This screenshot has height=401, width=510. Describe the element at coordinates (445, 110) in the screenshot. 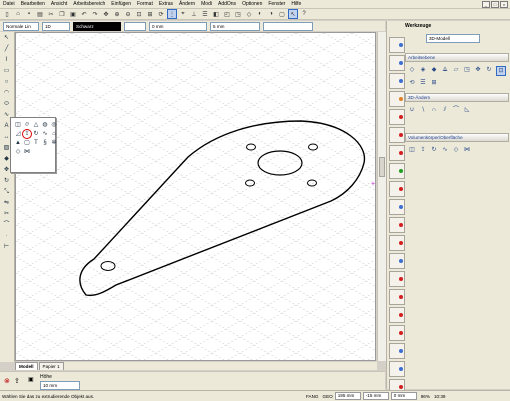

I see `slice-icon: ⫽` at that location.